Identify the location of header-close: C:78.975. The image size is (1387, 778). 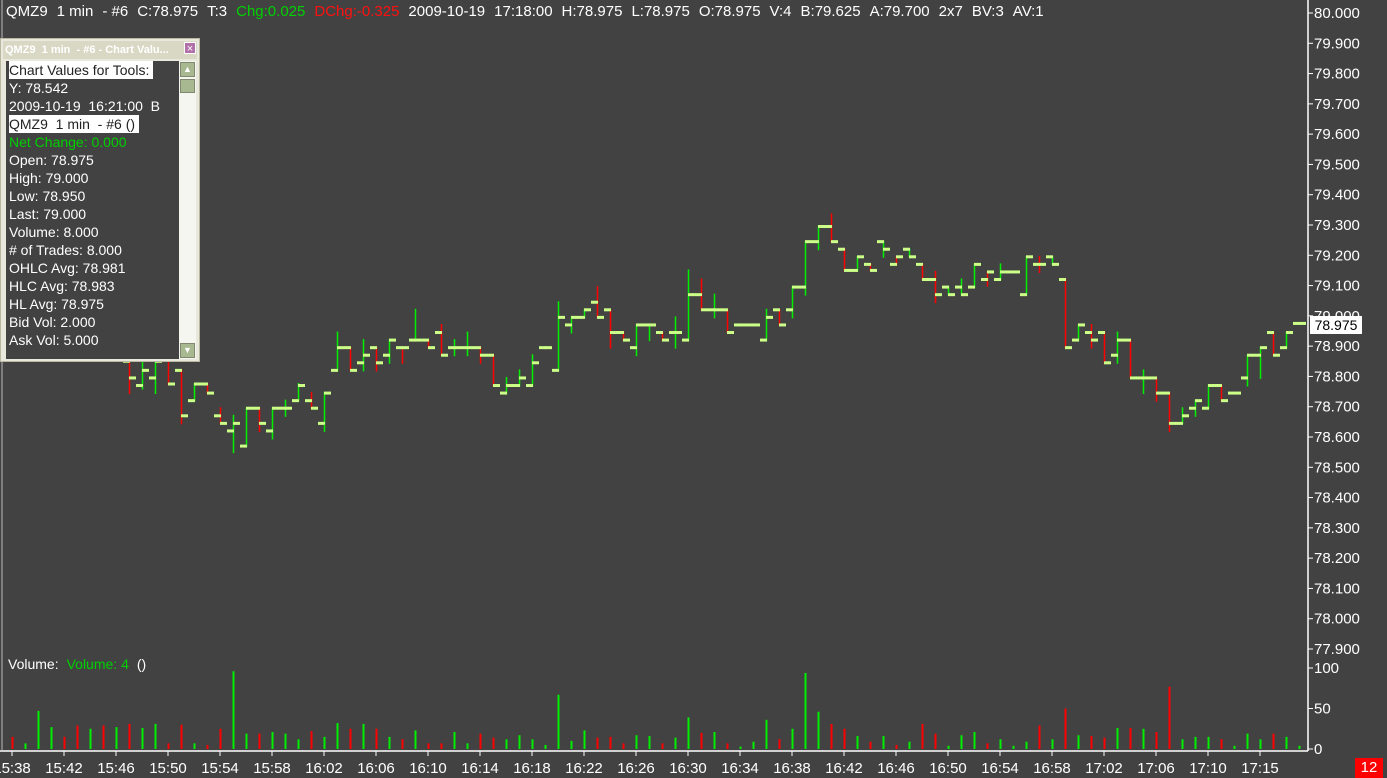
(168, 11).